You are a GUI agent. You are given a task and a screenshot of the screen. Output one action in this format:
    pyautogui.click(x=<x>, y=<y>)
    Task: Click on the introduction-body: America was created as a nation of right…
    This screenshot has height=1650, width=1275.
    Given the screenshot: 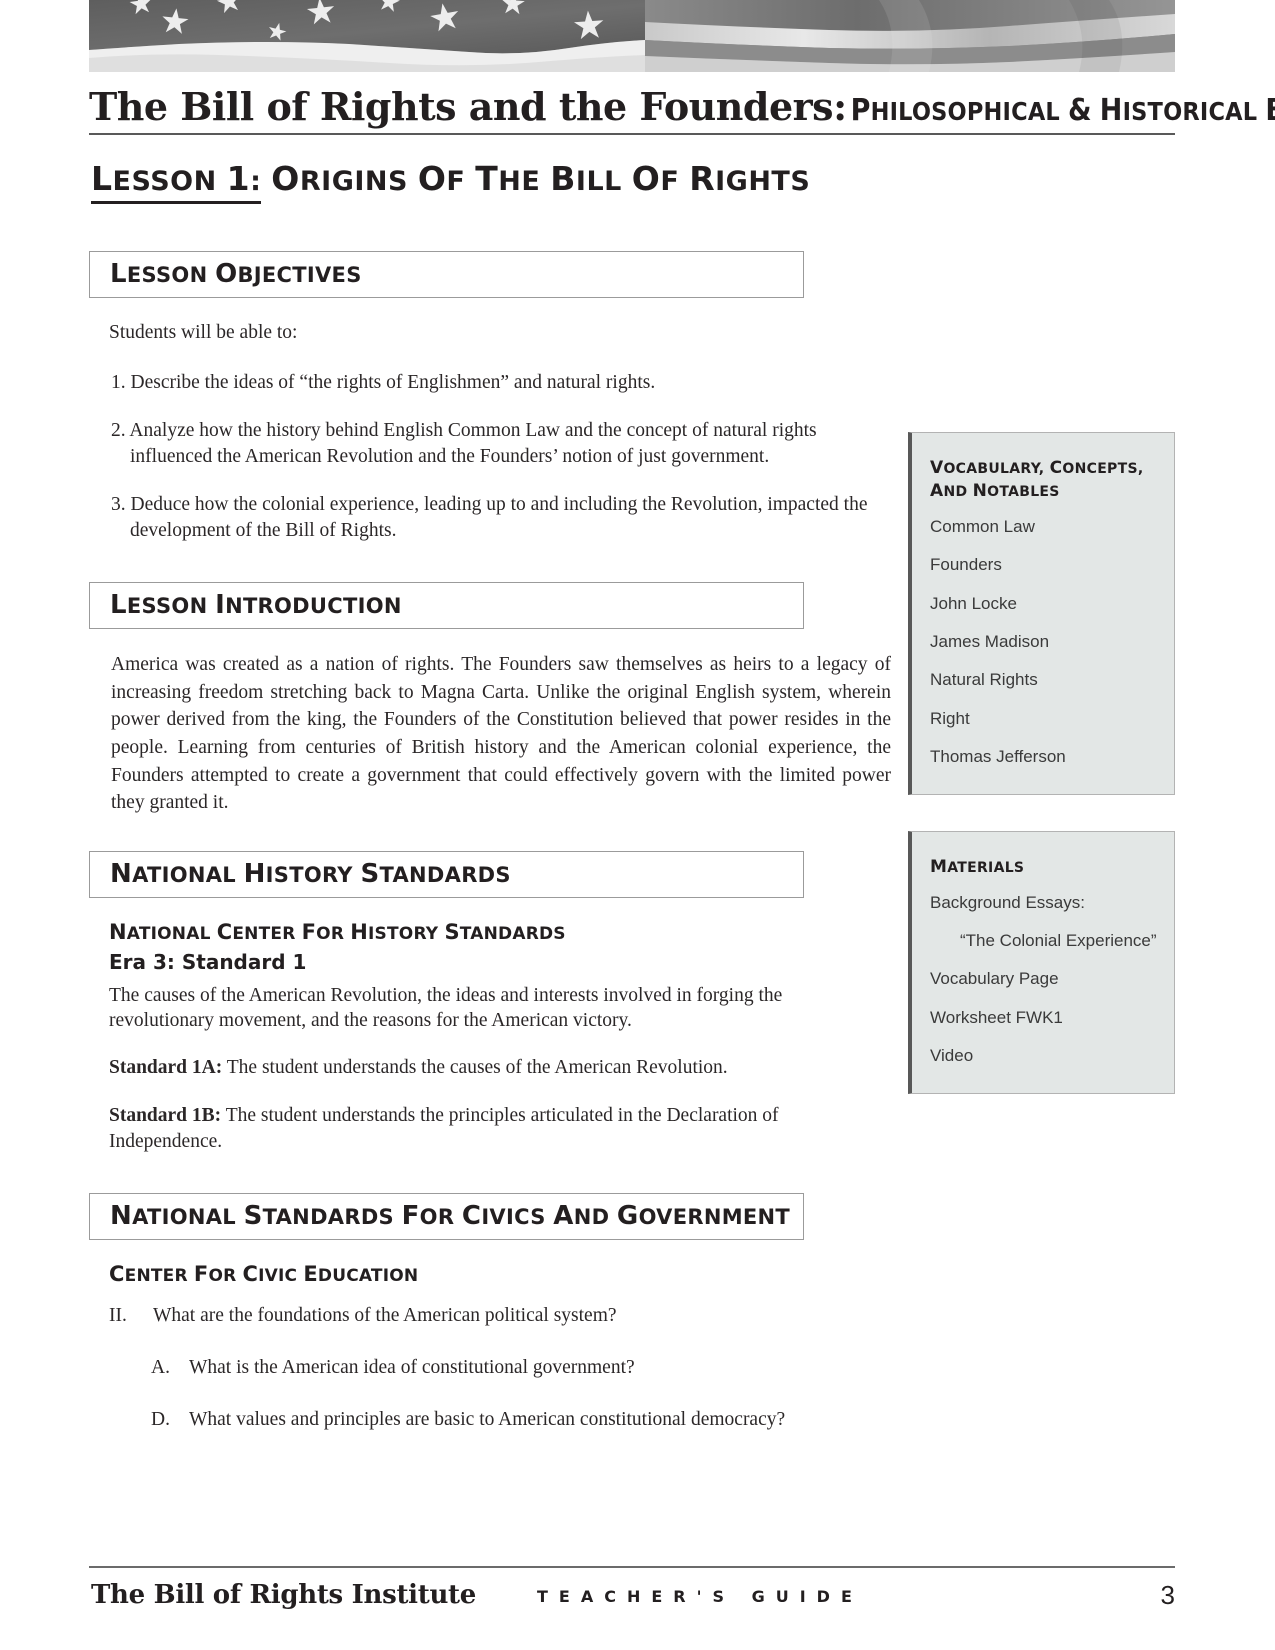 What is the action you would take?
    pyautogui.click(x=501, y=733)
    